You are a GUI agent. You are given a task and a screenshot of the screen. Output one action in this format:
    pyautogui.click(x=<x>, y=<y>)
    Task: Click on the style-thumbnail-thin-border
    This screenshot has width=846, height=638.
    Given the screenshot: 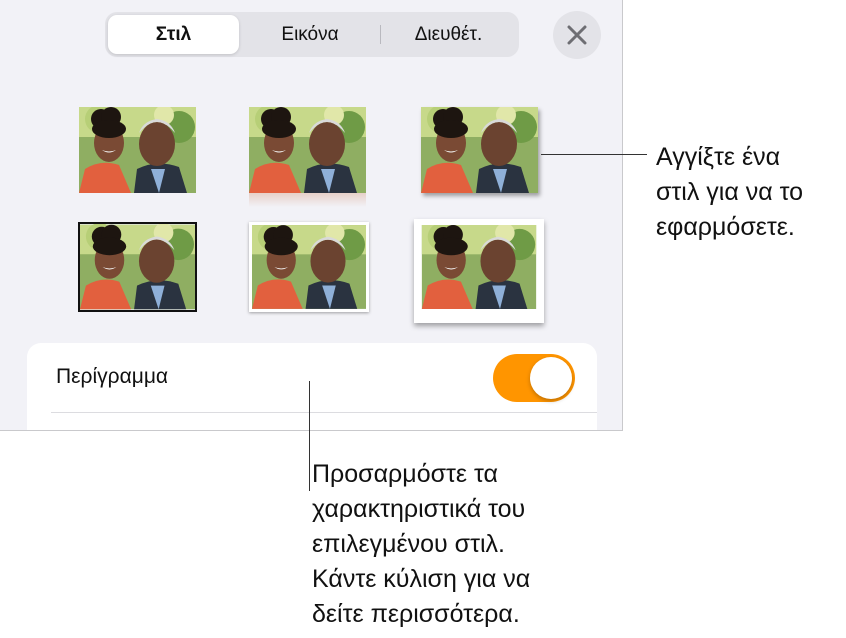 What is the action you would take?
    pyautogui.click(x=137, y=267)
    